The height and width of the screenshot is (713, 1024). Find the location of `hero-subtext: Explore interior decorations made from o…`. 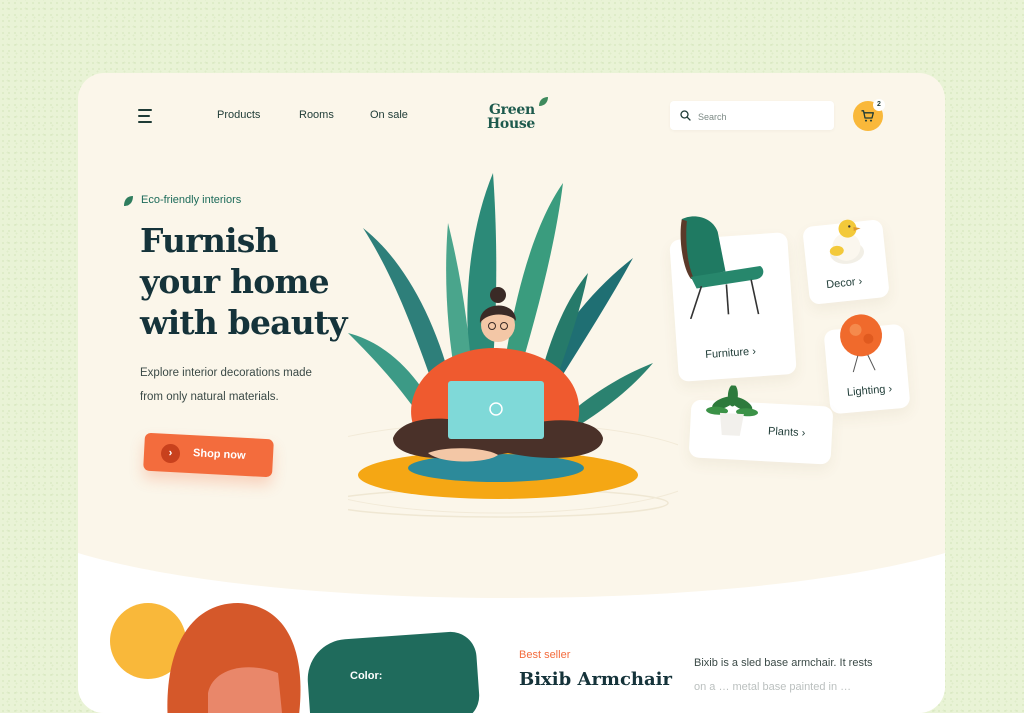

hero-subtext: Explore interior decorations made from o… is located at coordinates (240, 385).